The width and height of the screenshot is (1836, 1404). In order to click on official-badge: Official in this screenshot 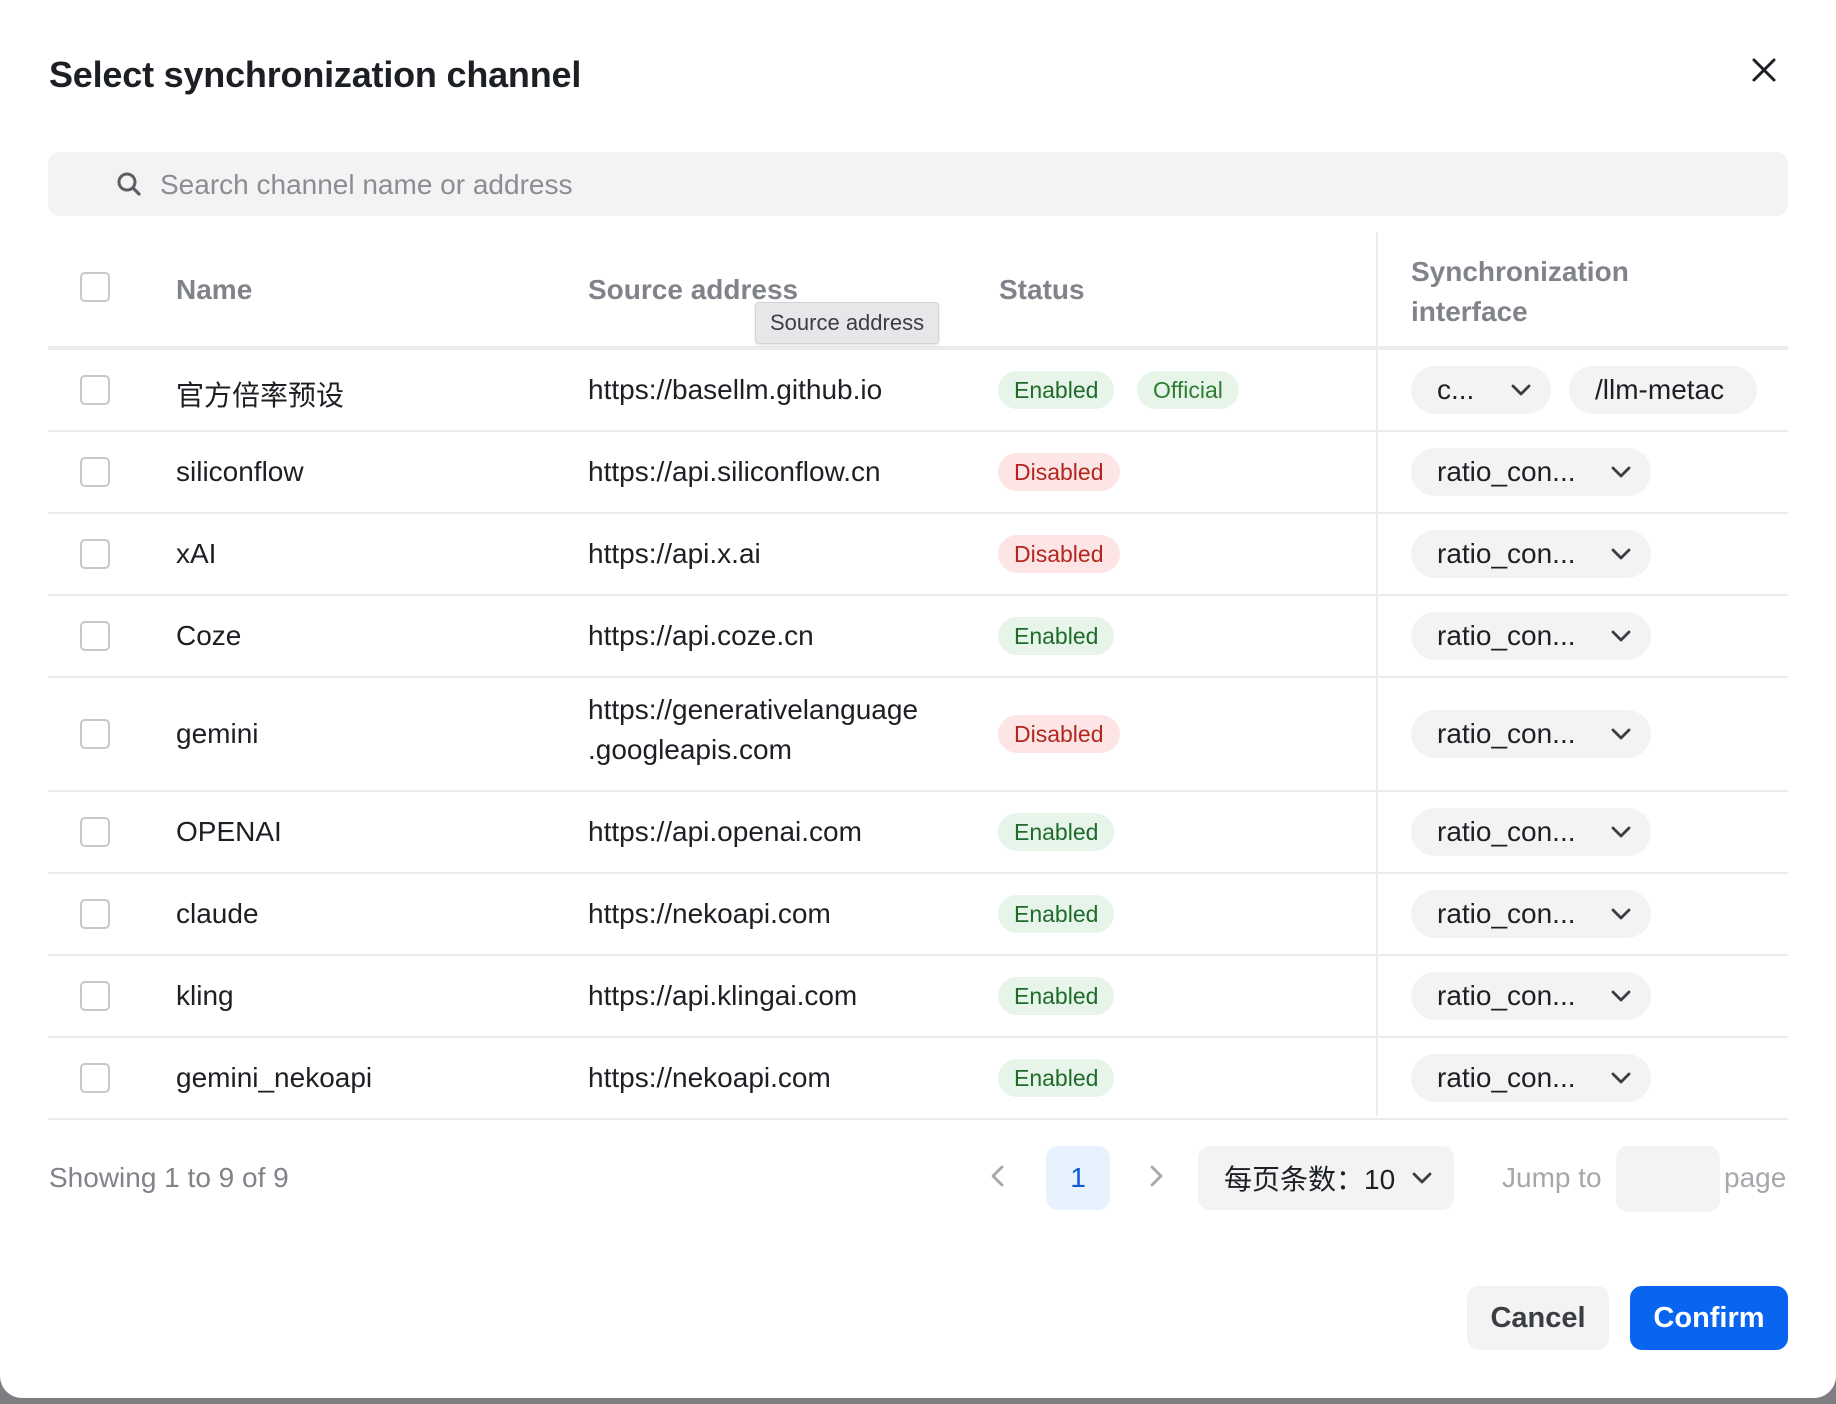, I will do `click(1188, 390)`.